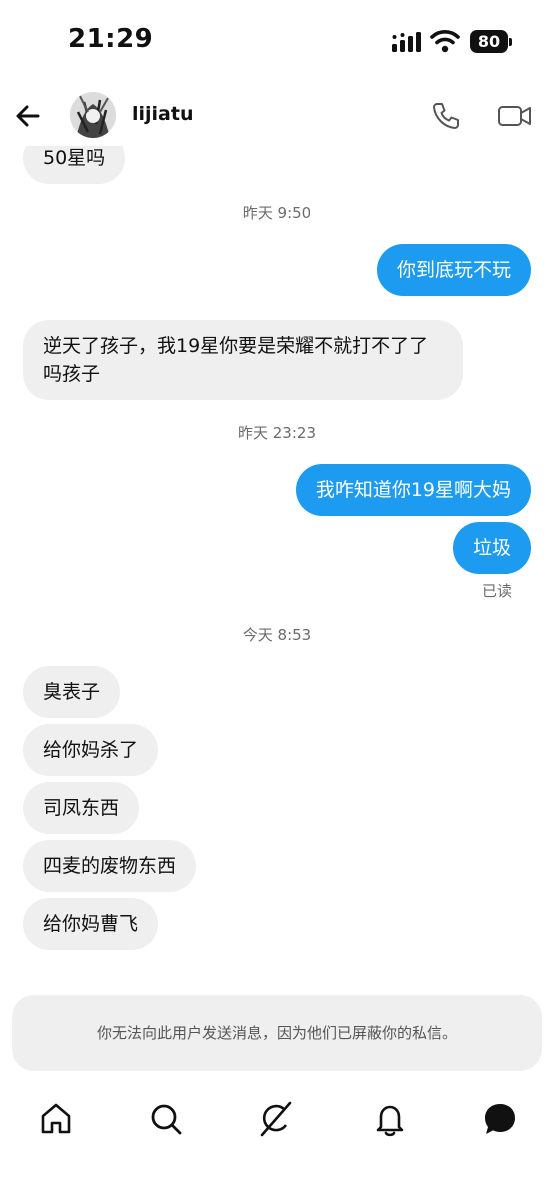  I want to click on message-timestamp: 昨天 9:50, so click(277, 213).